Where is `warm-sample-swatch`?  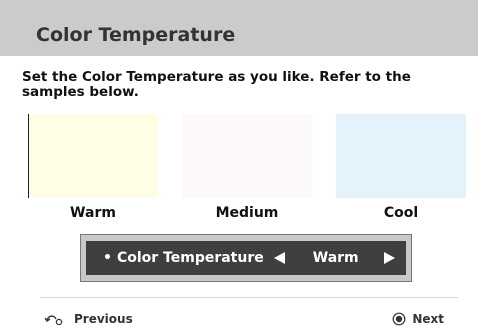 warm-sample-swatch is located at coordinates (93, 156).